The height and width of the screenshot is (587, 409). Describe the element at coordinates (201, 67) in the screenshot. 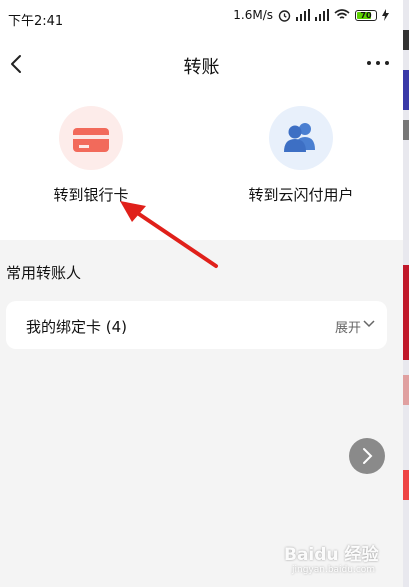

I see `page-title: 转账` at that location.